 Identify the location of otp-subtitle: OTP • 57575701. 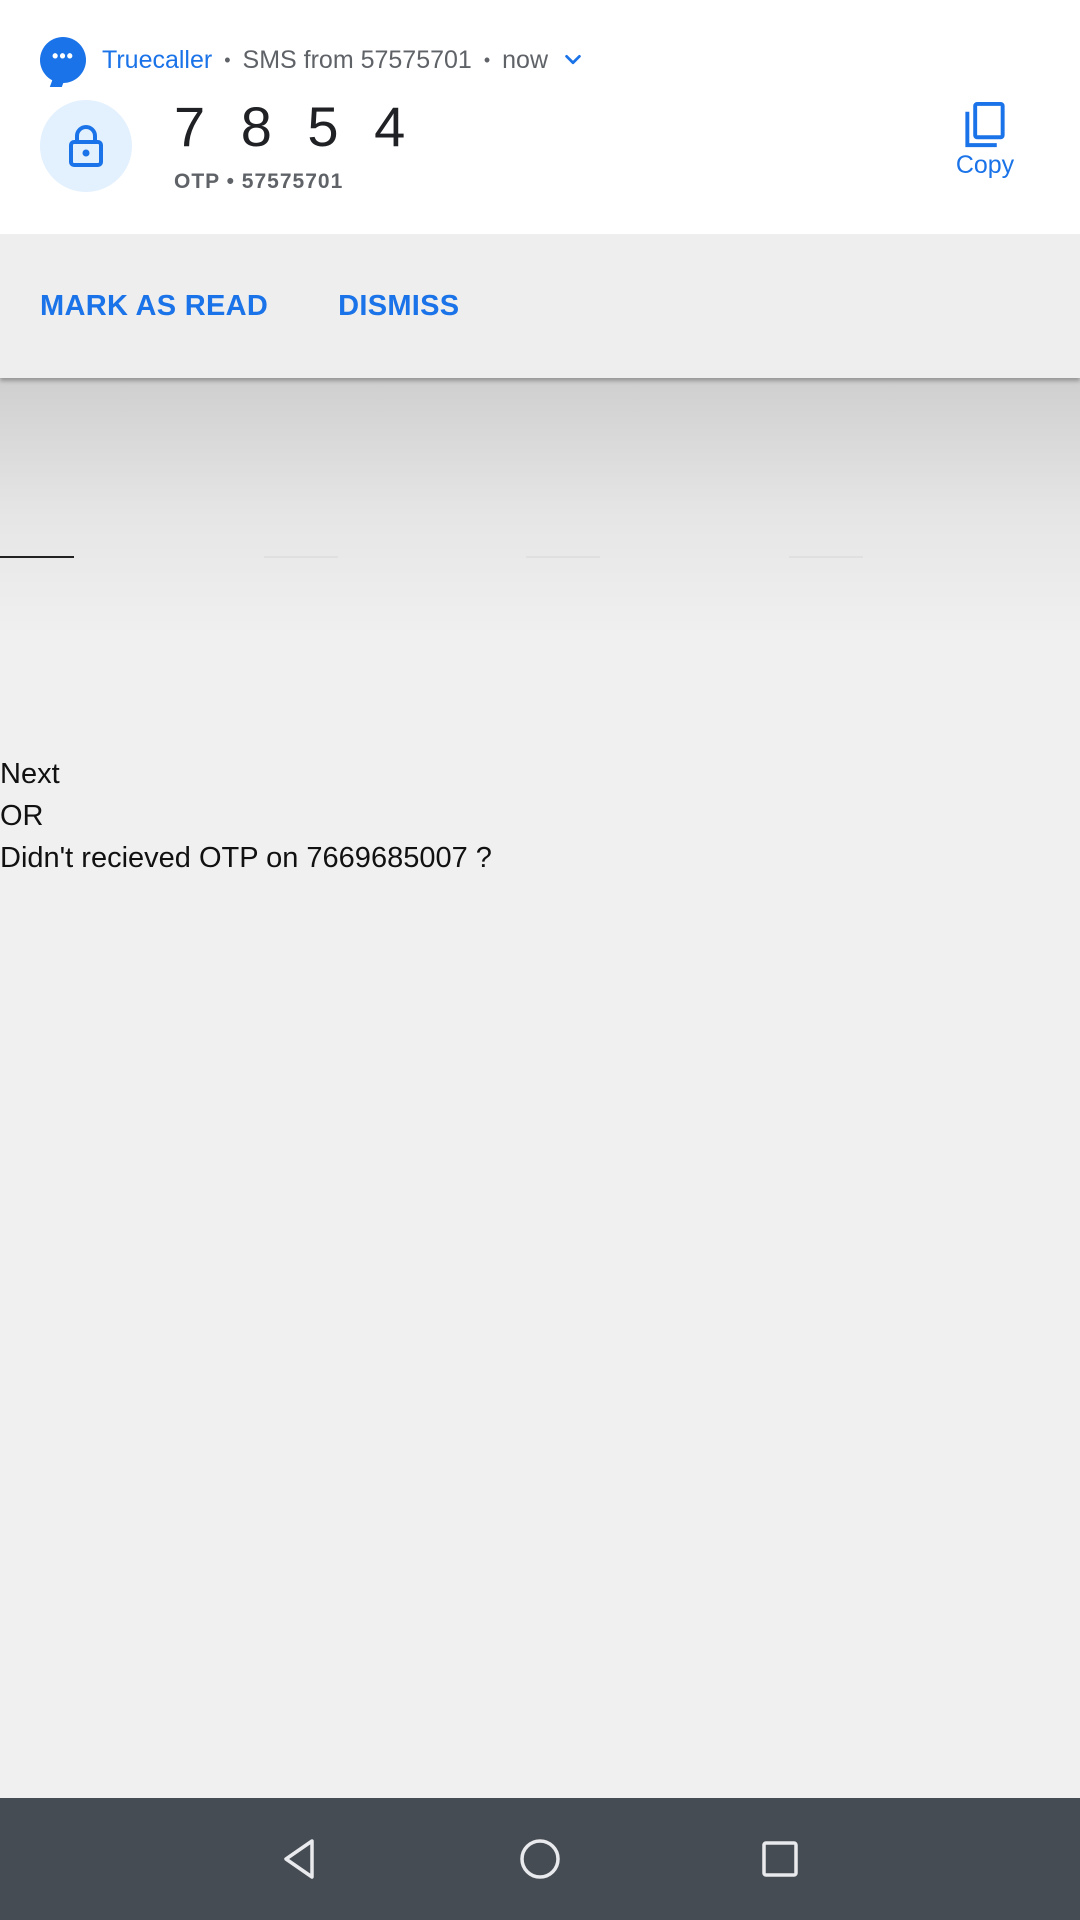
(259, 181).